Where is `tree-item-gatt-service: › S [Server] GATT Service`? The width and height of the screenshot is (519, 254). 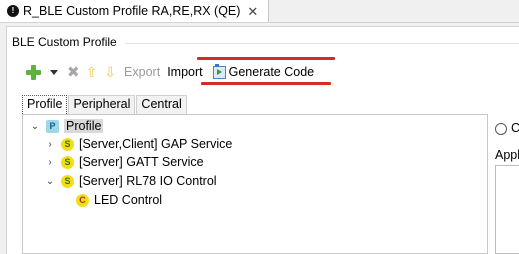
tree-item-gatt-service: › S [Server] GATT Service is located at coordinates (124, 162).